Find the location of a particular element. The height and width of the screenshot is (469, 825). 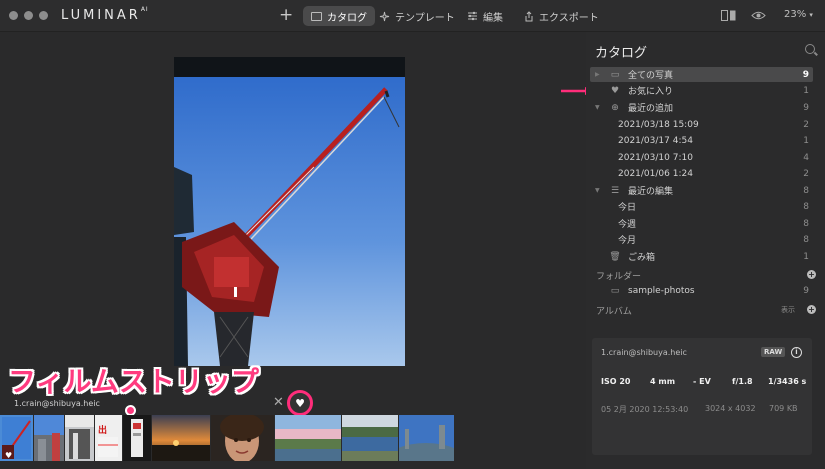

filmstrip-thumb: 出 is located at coordinates (108, 438).